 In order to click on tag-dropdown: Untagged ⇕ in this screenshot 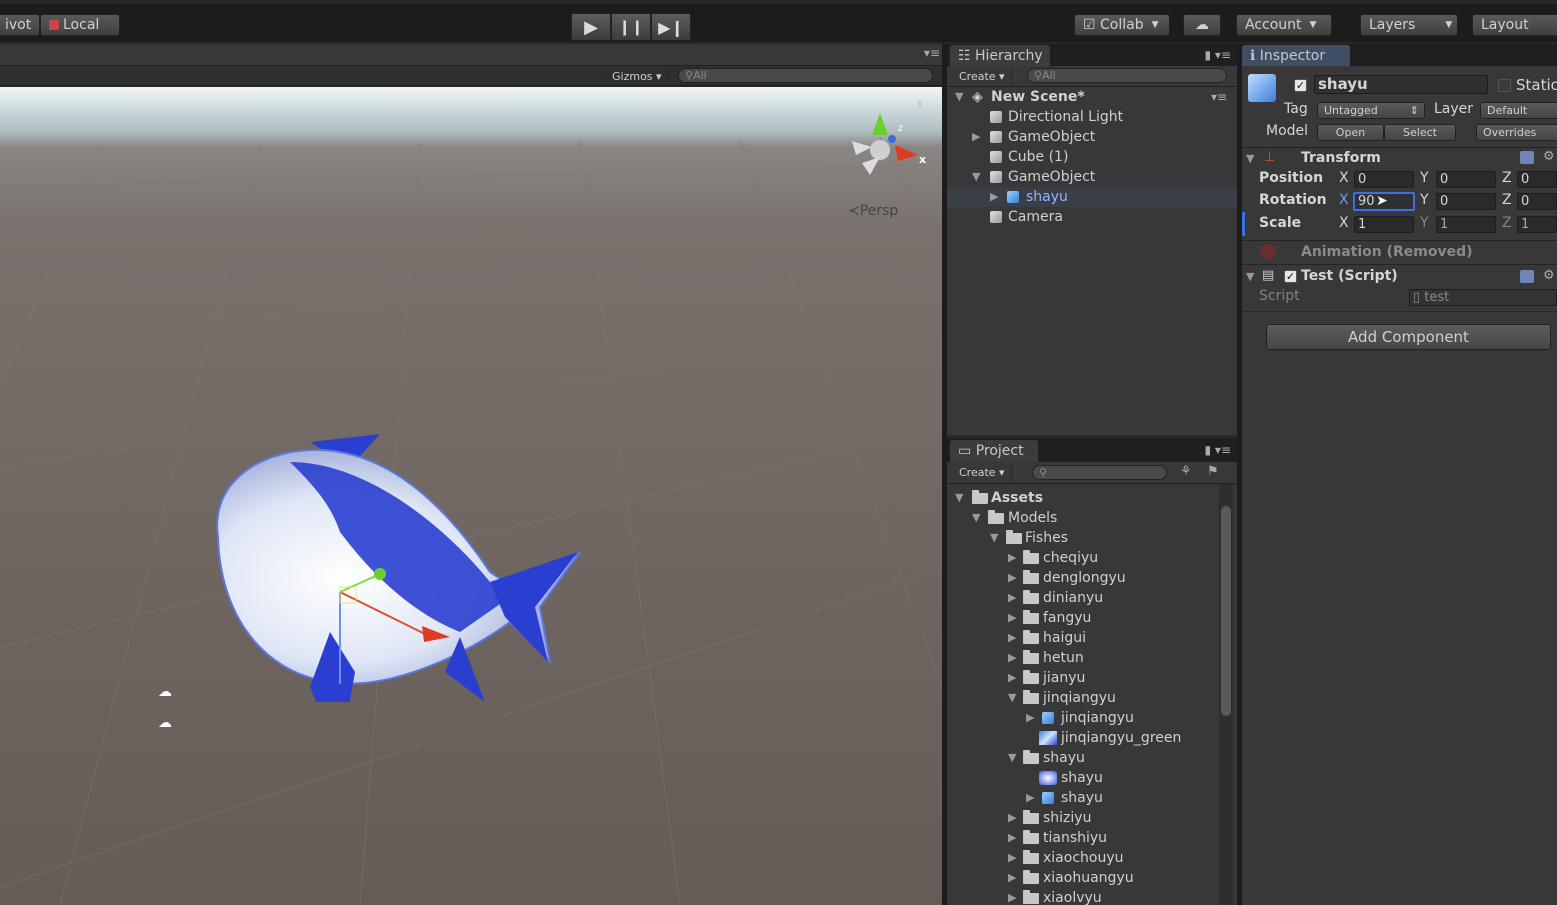, I will do `click(1371, 110)`.